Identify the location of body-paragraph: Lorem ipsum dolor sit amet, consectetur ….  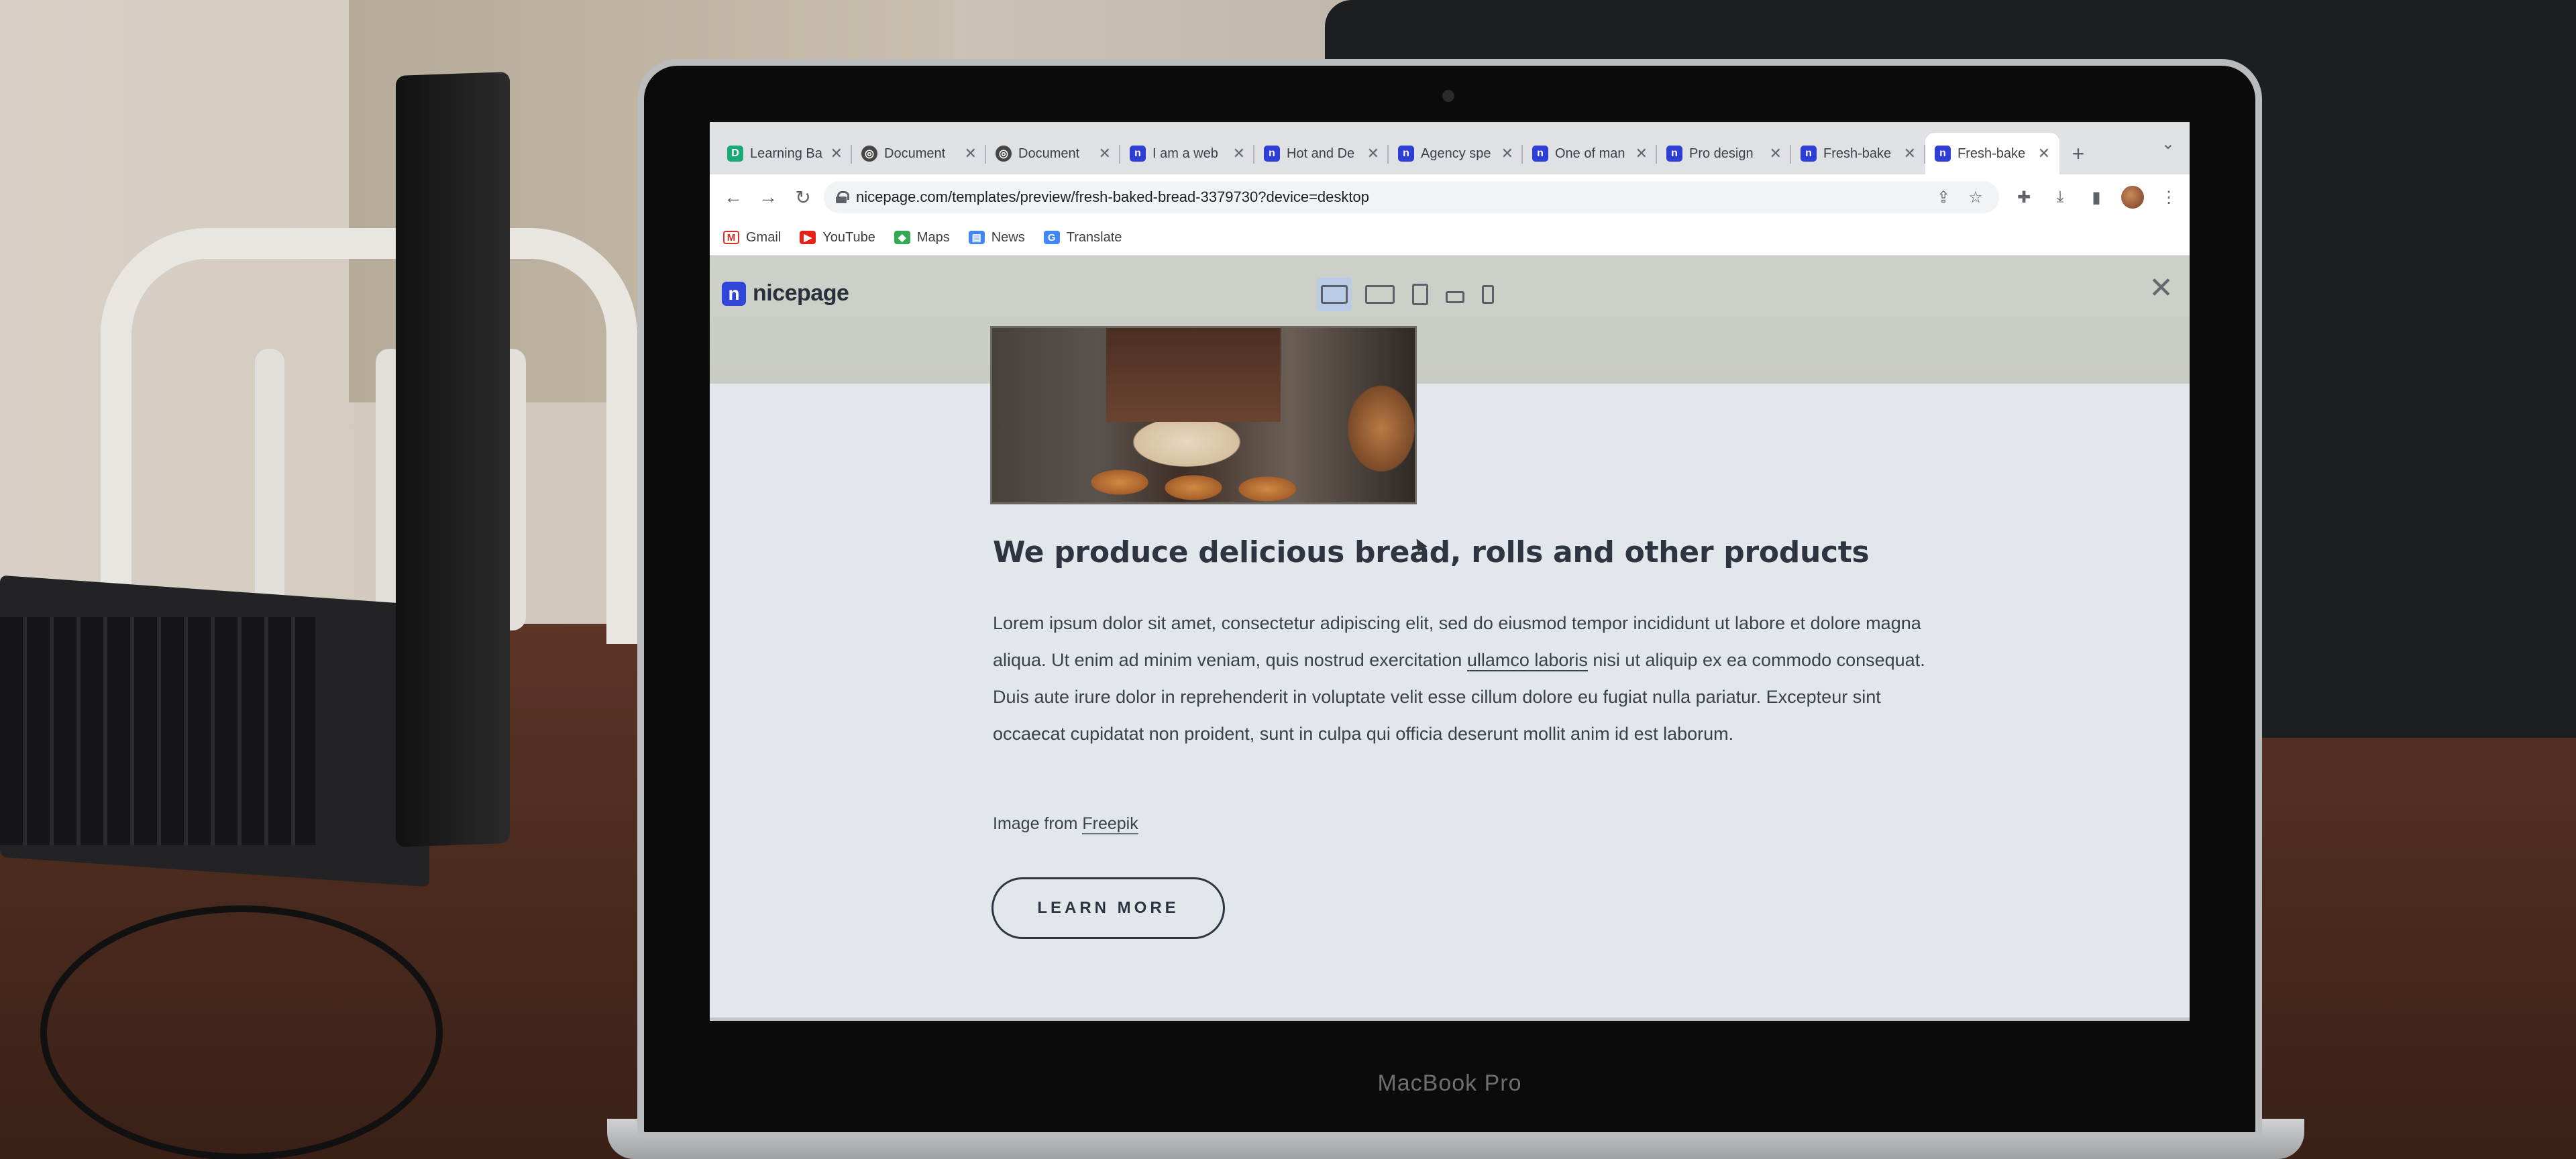
(1462, 679).